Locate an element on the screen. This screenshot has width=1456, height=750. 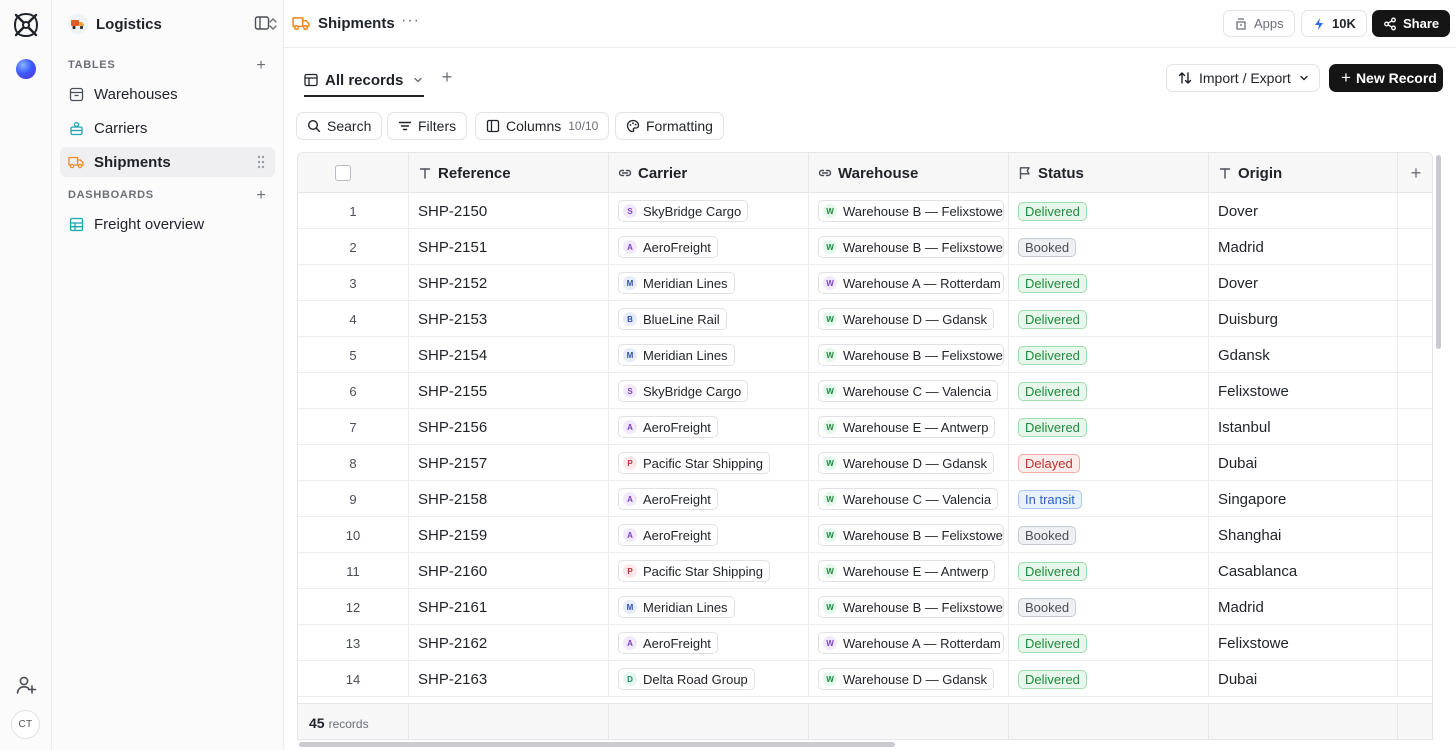
reference-cell: SHP-2151 is located at coordinates (509, 247).